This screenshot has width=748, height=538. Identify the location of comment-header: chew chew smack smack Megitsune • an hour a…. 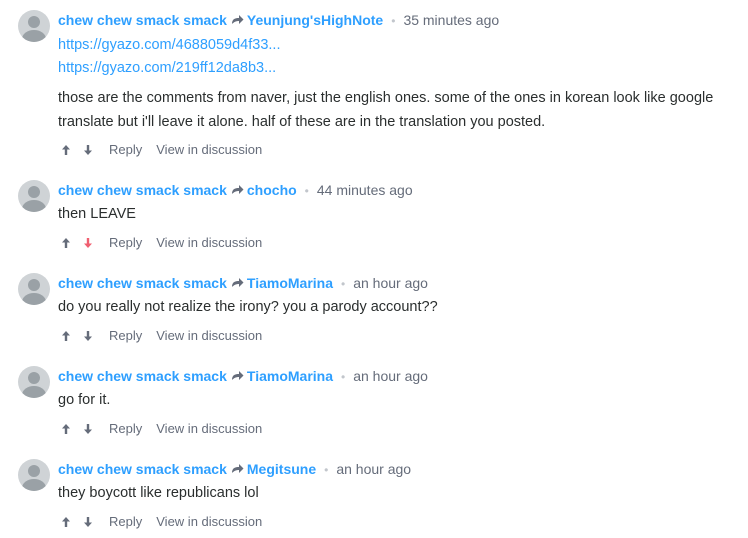
(234, 469).